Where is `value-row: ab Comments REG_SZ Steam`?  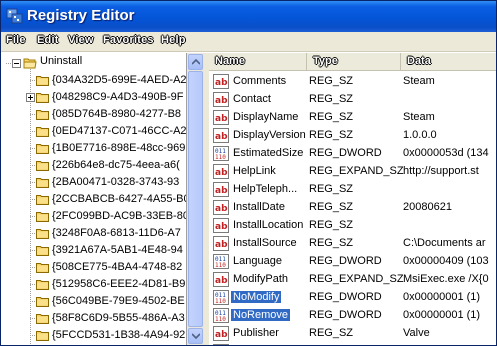
value-row: ab Comments REG_SZ Steam is located at coordinates (352, 81).